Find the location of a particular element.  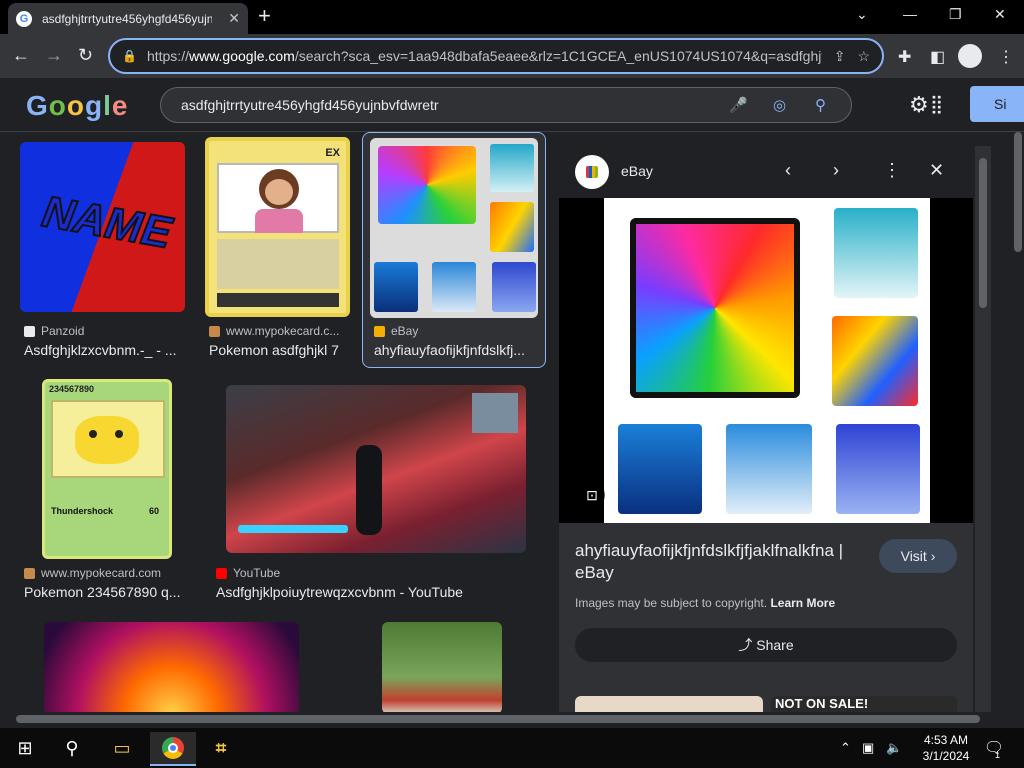

panel-scroll-thumb is located at coordinates (983, 233).